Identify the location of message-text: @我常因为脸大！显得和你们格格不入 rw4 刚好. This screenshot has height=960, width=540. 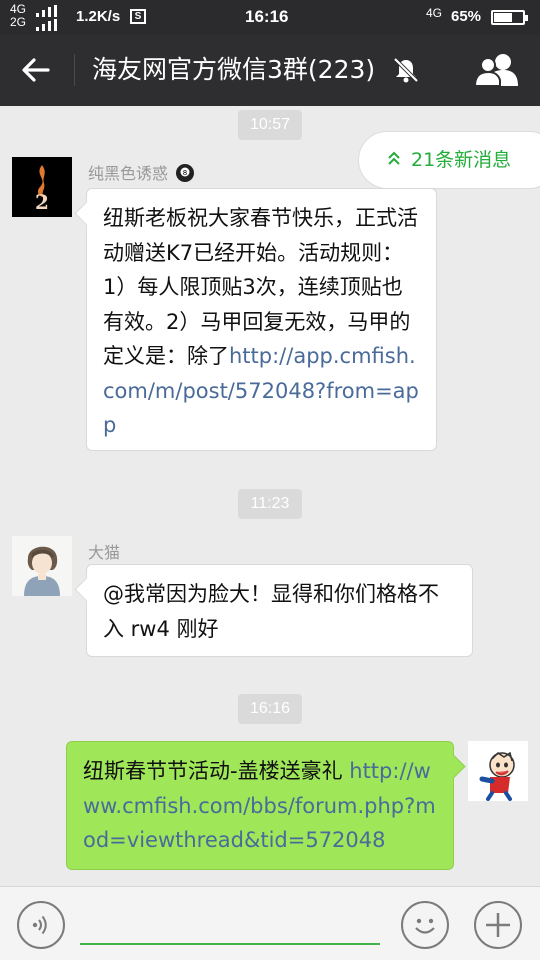
(271, 611).